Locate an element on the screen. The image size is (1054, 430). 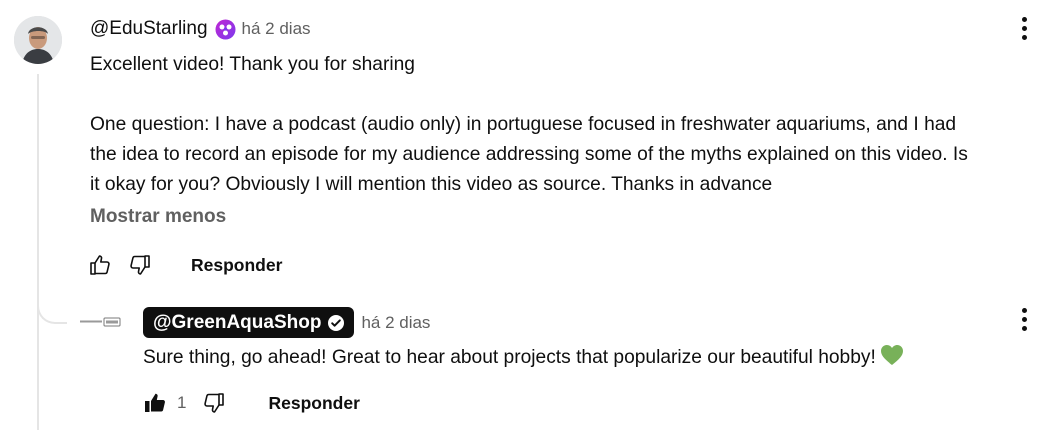
reply-connector is located at coordinates (52, 312).